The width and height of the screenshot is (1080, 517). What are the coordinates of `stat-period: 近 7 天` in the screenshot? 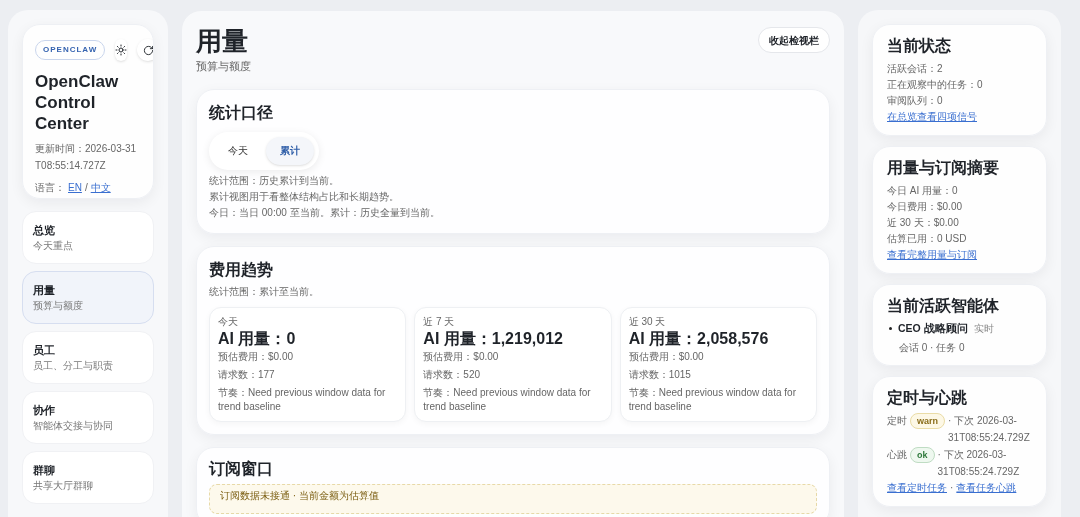 It's located at (439, 321).